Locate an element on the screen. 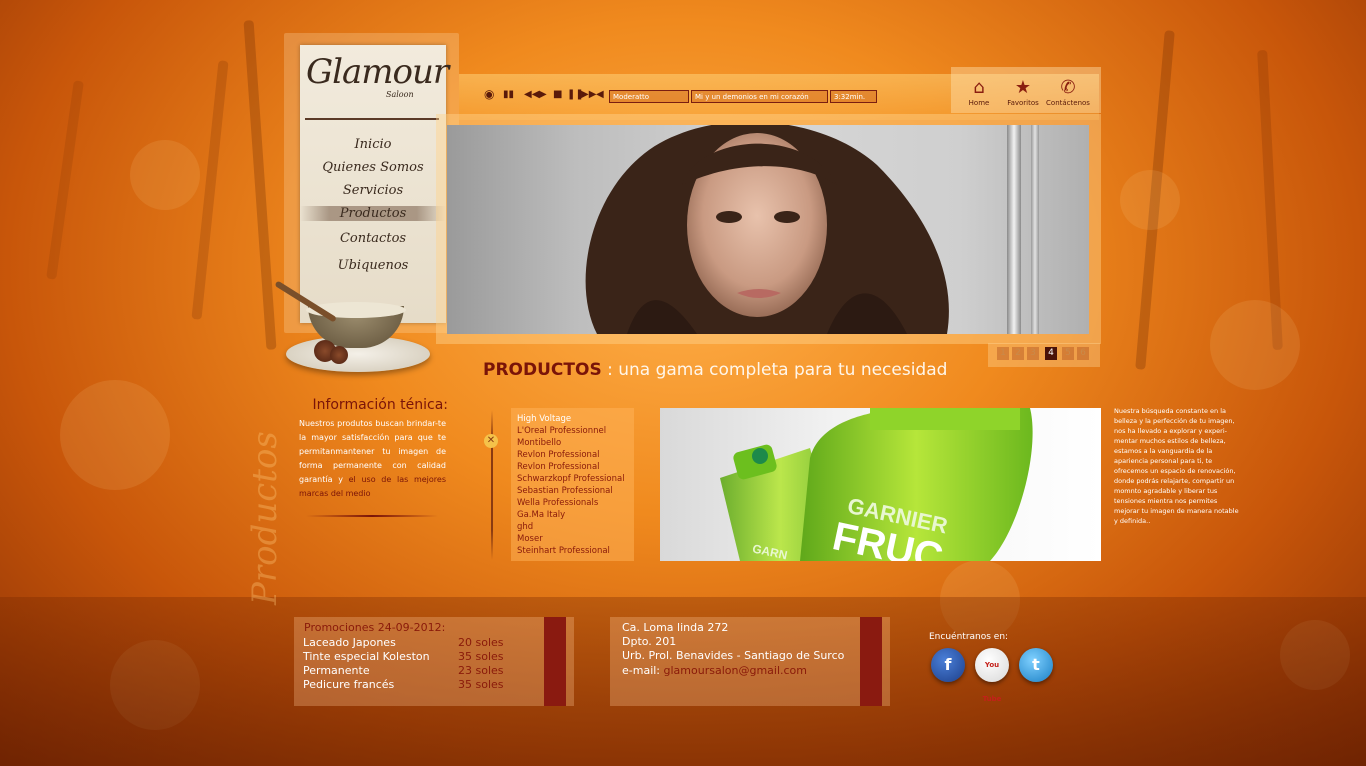 The image size is (1366, 766). email-line: e-mail: glamoursalon@gmail.com is located at coordinates (714, 670).